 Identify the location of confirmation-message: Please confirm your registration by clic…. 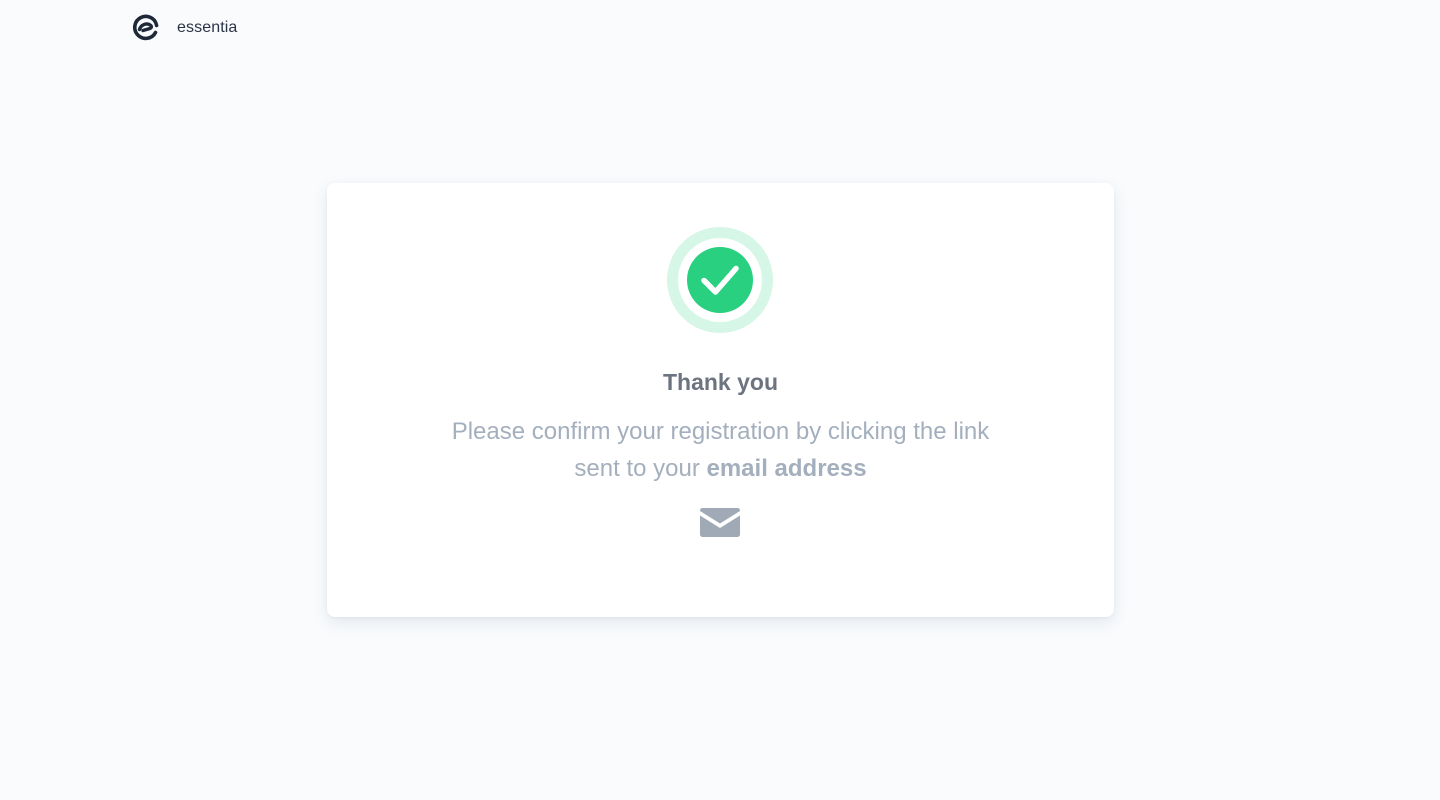
(720, 450).